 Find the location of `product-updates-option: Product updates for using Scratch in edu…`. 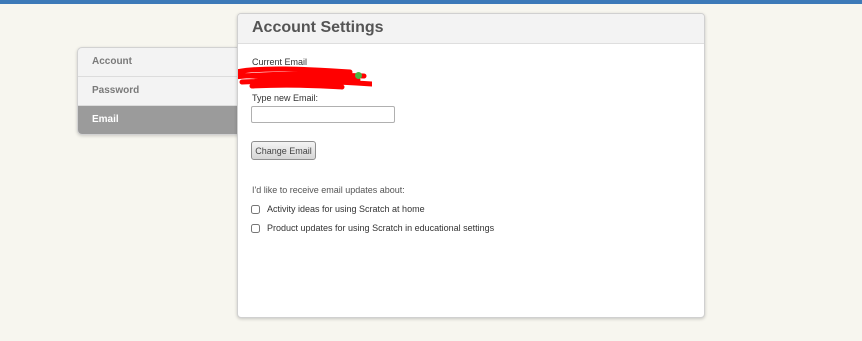

product-updates-option: Product updates for using Scratch in edu… is located at coordinates (372, 228).